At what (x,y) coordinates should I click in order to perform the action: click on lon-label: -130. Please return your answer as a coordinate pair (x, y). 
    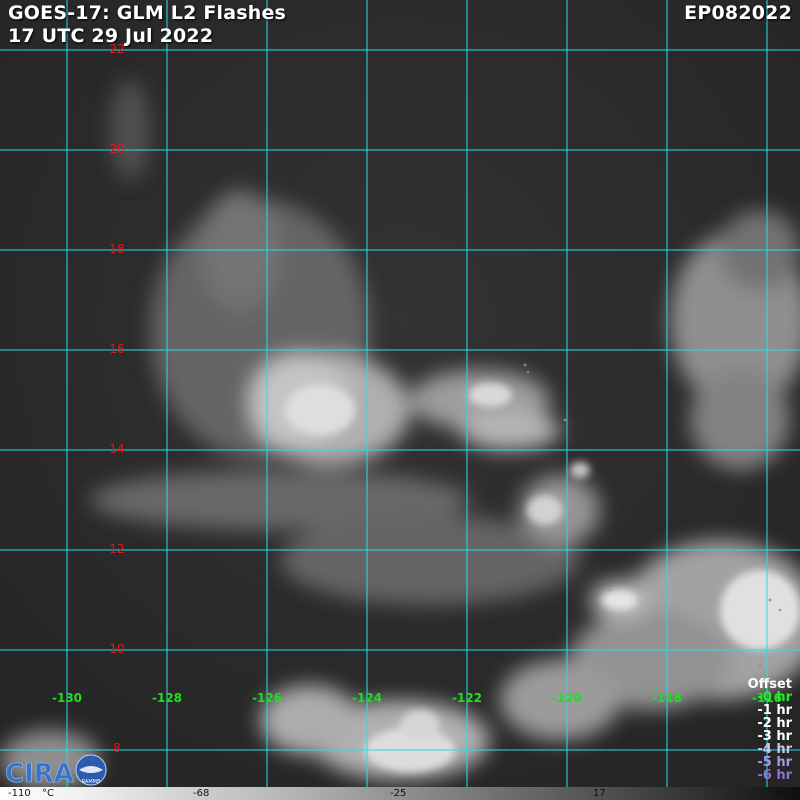
    Looking at the image, I should click on (67, 698).